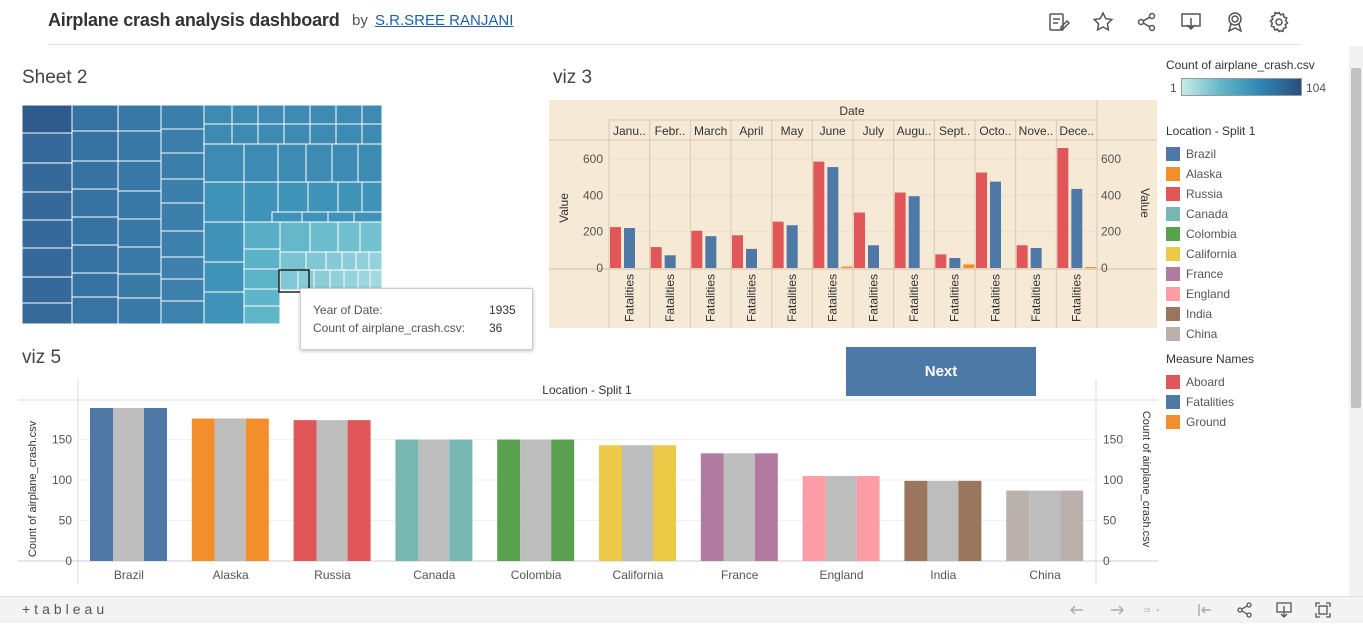  What do you see at coordinates (1251, 274) in the screenshot?
I see `location-legend-item: France` at bounding box center [1251, 274].